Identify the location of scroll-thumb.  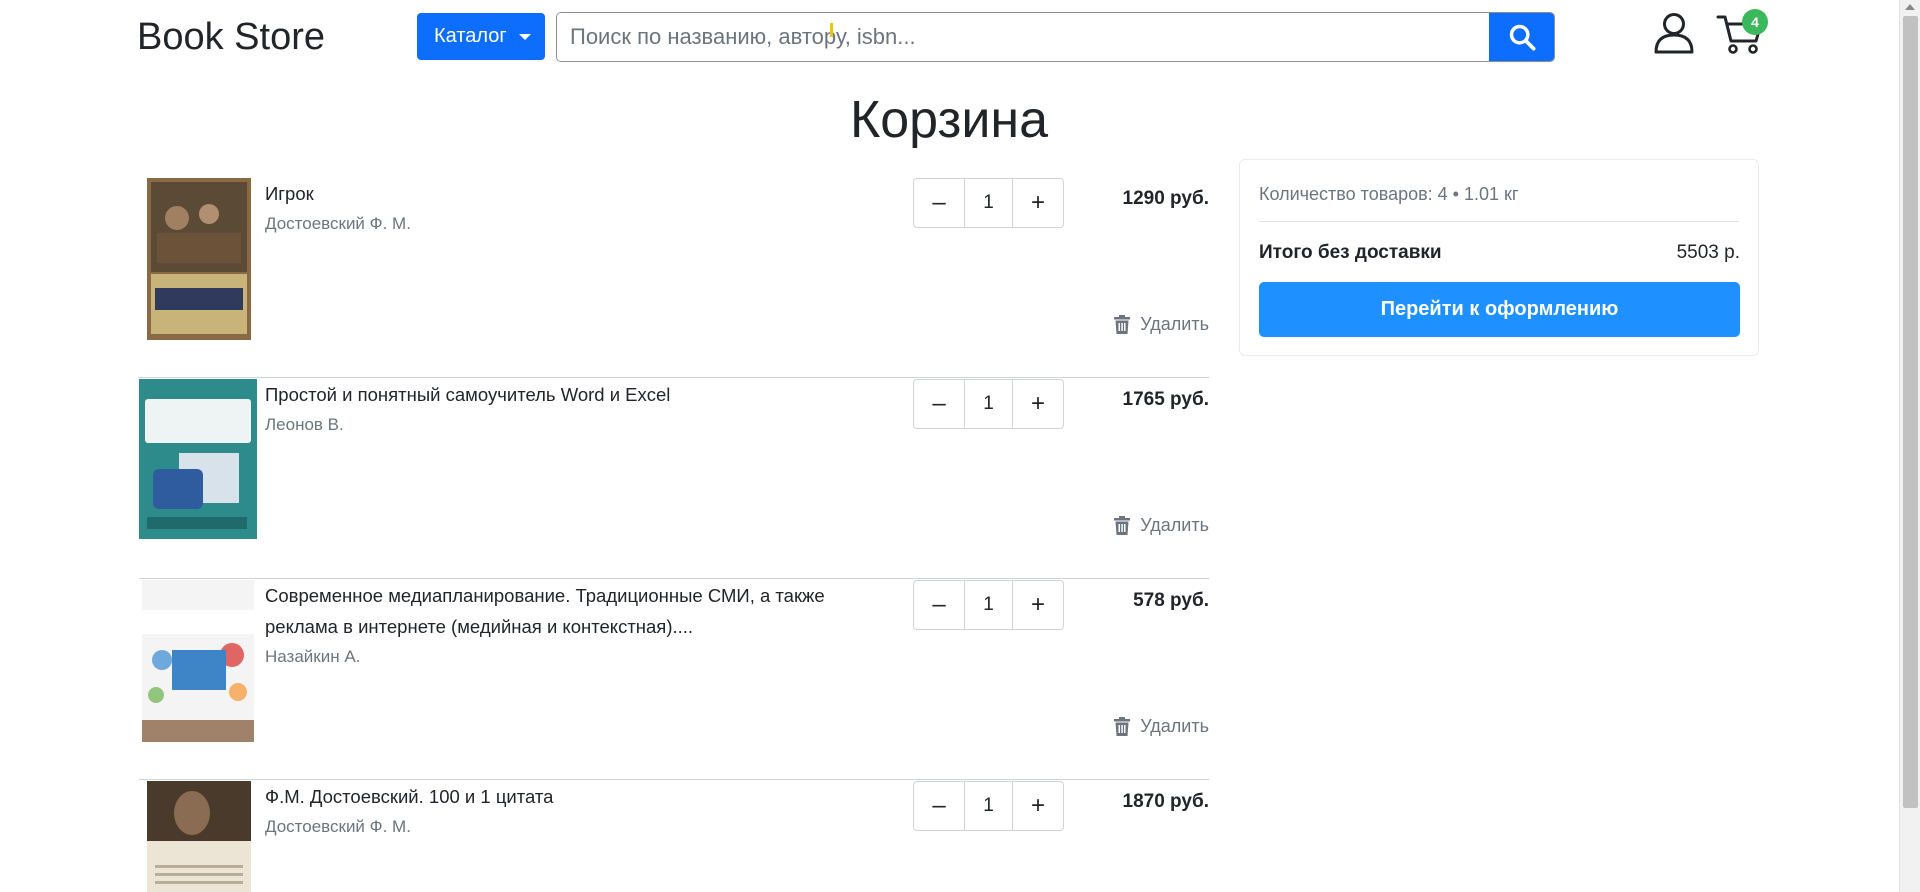
(1910, 412).